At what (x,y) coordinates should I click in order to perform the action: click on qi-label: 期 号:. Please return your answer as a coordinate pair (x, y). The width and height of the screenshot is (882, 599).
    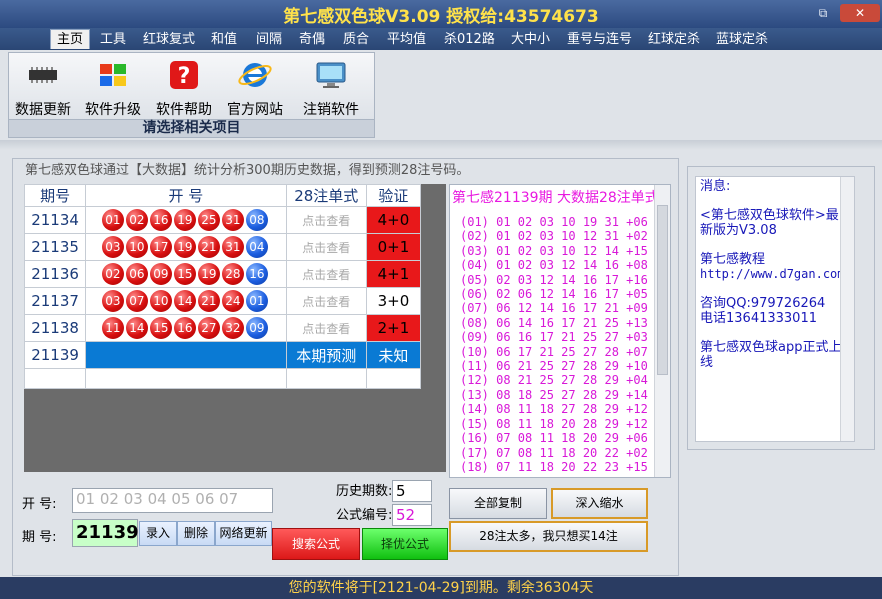
    Looking at the image, I should click on (39, 537).